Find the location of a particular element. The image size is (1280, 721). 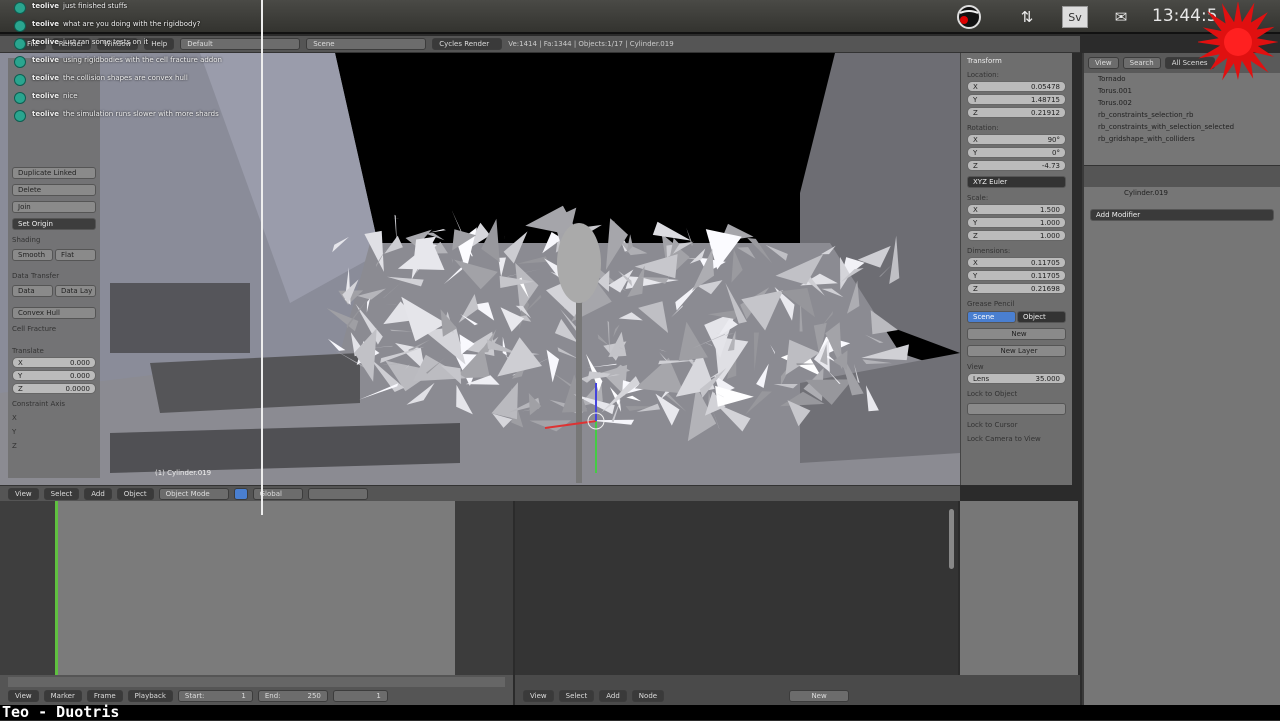

new-layer-button: New Layer is located at coordinates (1016, 351).